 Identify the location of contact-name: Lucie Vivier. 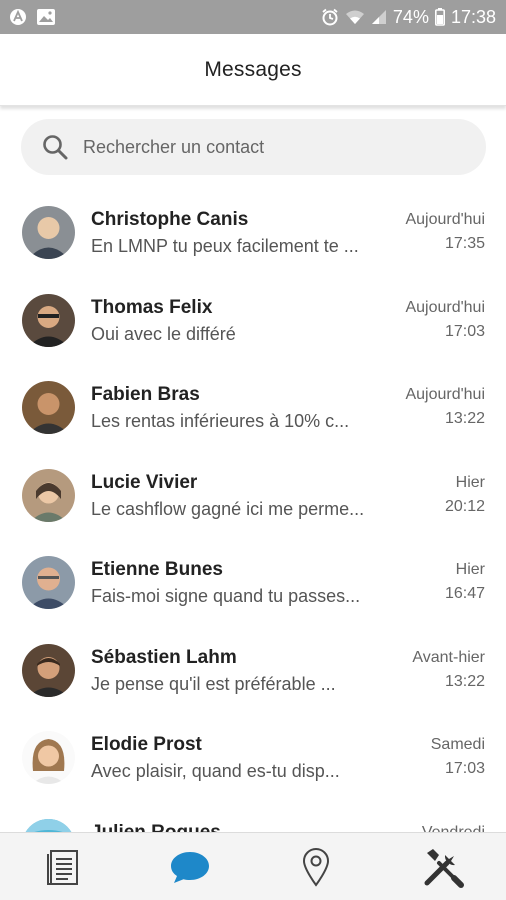
(144, 482).